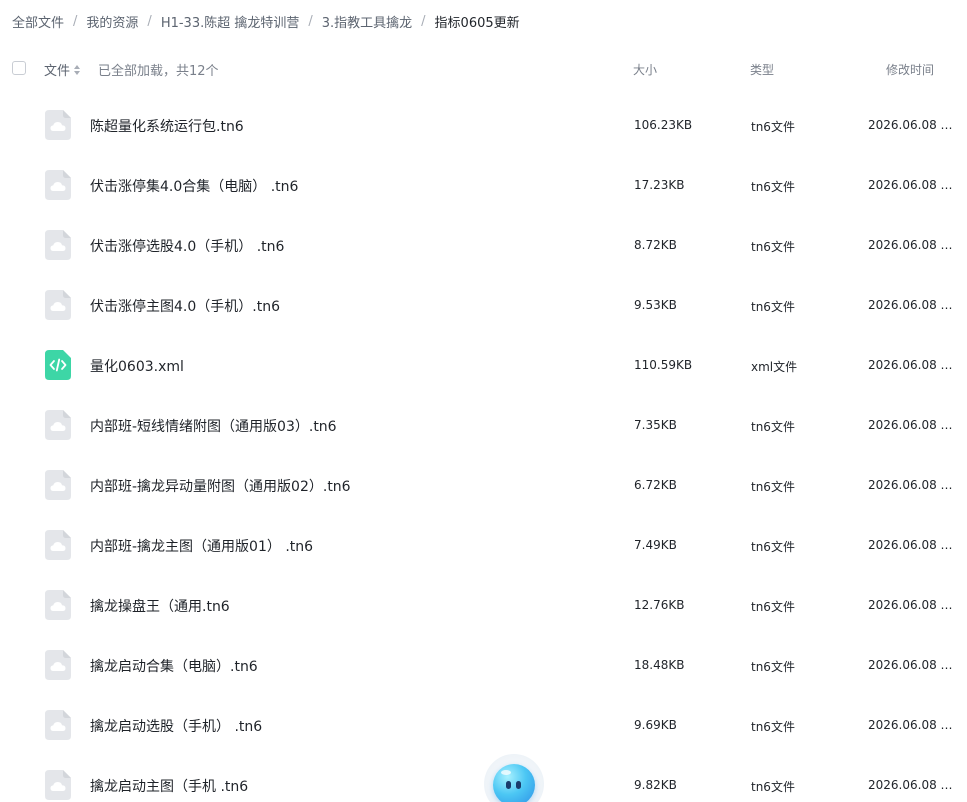  Describe the element at coordinates (910, 69) in the screenshot. I see `modified-time-column-header: 修改时间` at that location.